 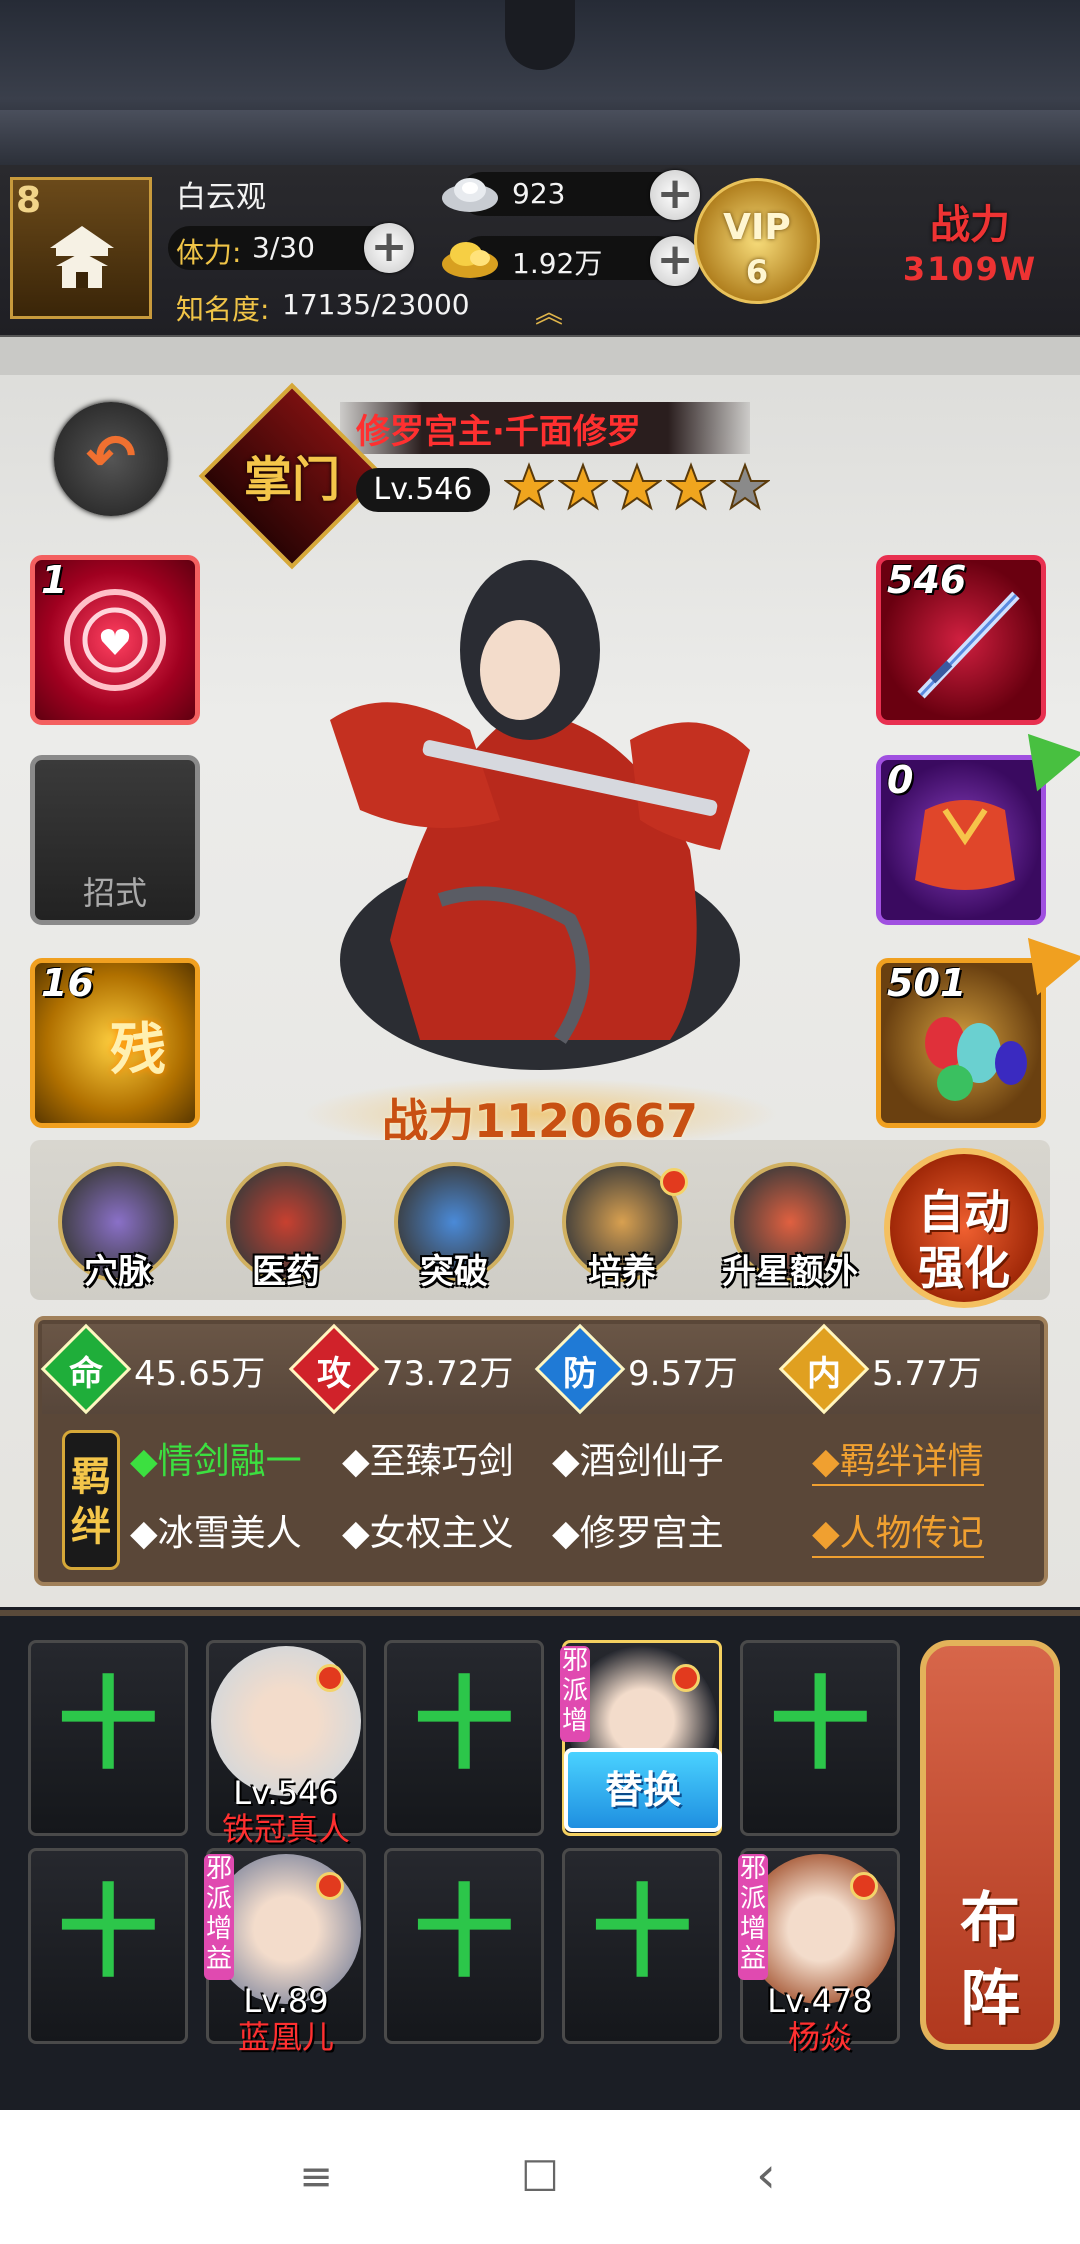 What do you see at coordinates (683, 1374) in the screenshot?
I see `stat-value: 9.57万` at bounding box center [683, 1374].